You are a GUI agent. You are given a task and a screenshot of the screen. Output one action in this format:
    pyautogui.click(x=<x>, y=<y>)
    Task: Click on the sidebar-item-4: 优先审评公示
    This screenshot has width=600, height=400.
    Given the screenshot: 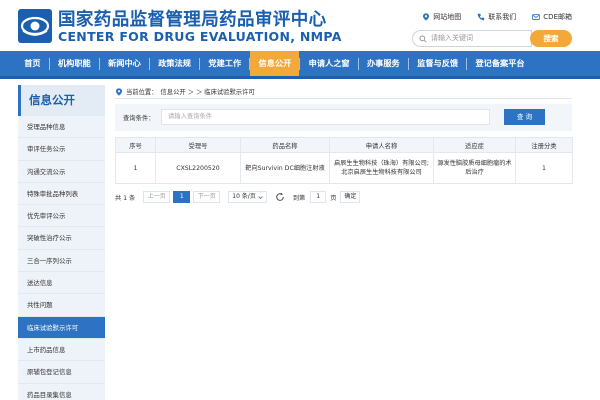 What is the action you would take?
    pyautogui.click(x=61, y=216)
    